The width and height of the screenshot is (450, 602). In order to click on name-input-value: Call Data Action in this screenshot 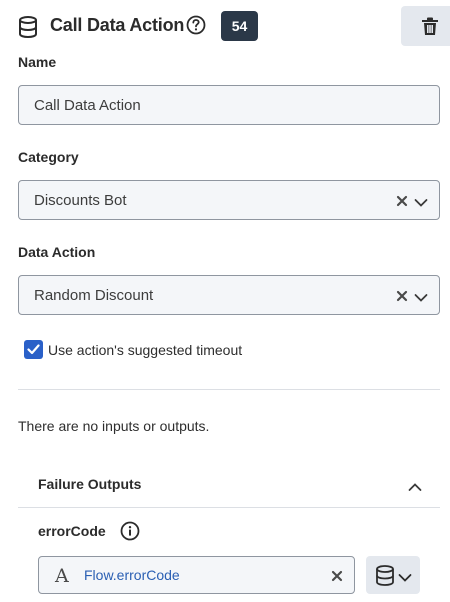, I will do `click(87, 105)`.